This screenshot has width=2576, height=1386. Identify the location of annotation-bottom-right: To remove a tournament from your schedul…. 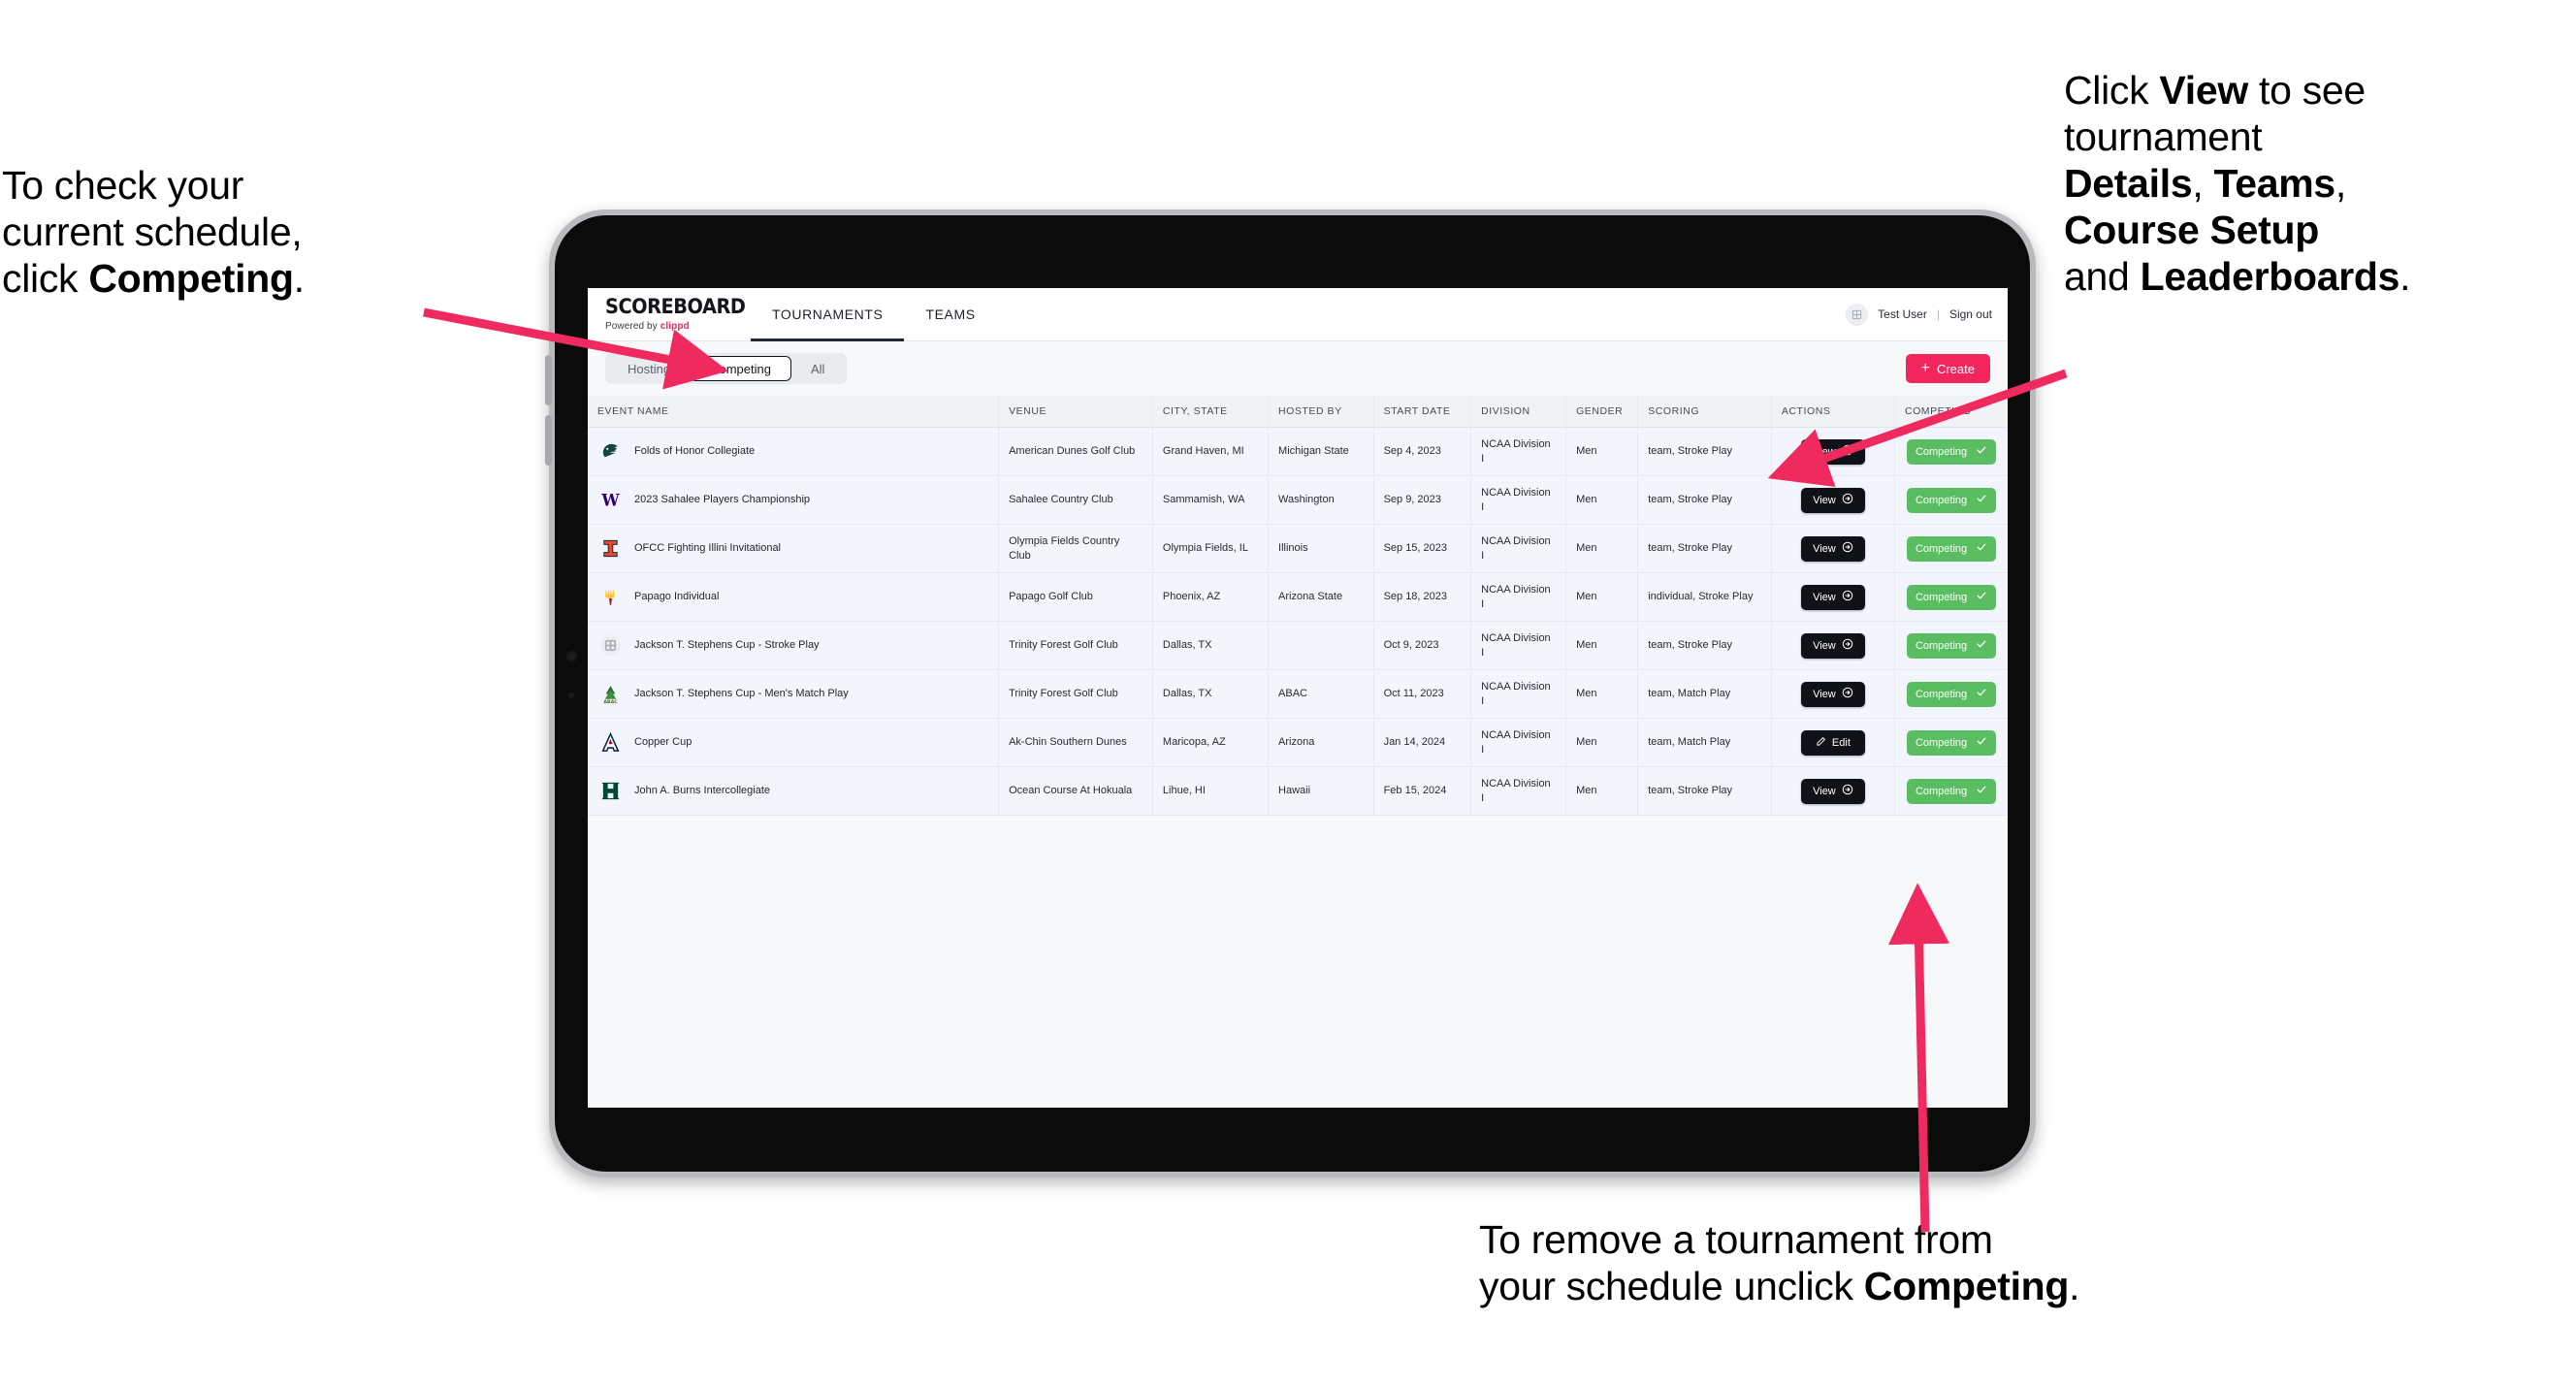
(1964, 1263).